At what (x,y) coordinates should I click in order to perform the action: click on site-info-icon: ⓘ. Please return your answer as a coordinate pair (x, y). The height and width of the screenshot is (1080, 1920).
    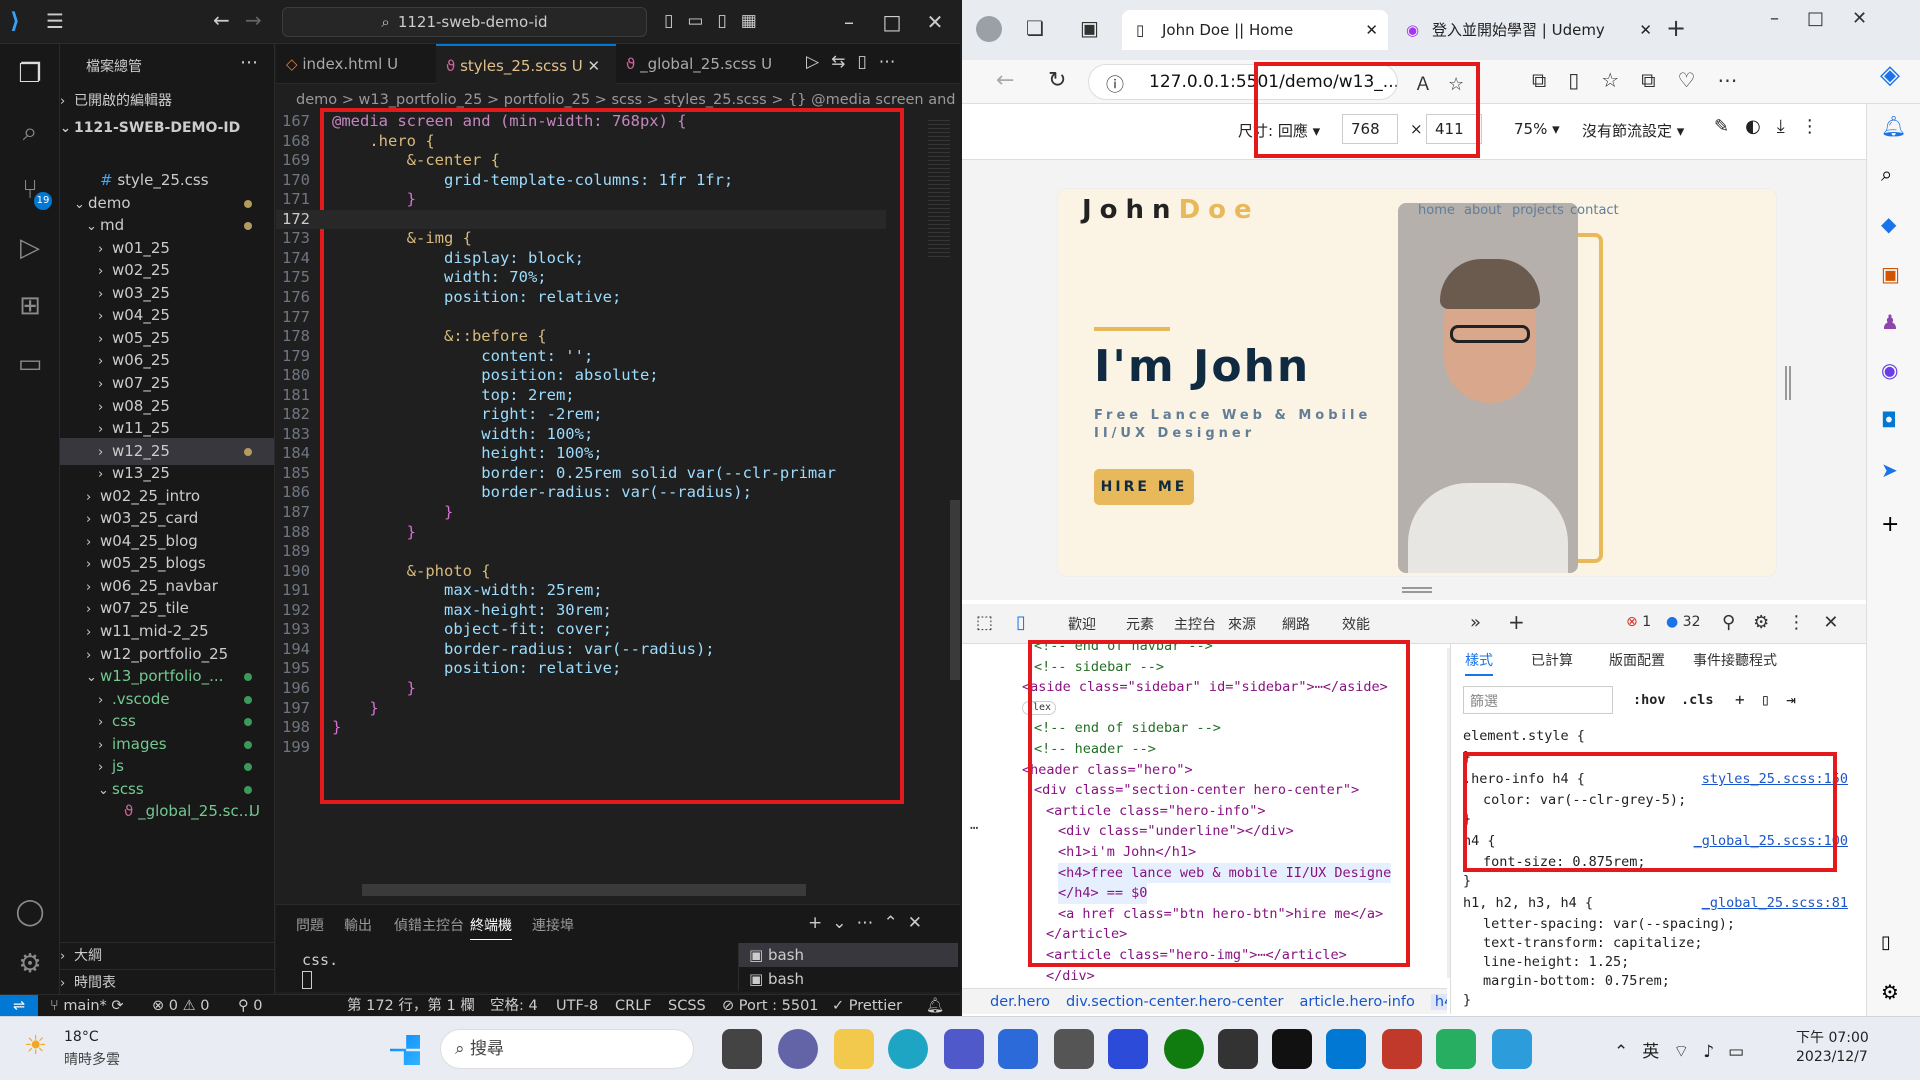
    Looking at the image, I should click on (1115, 84).